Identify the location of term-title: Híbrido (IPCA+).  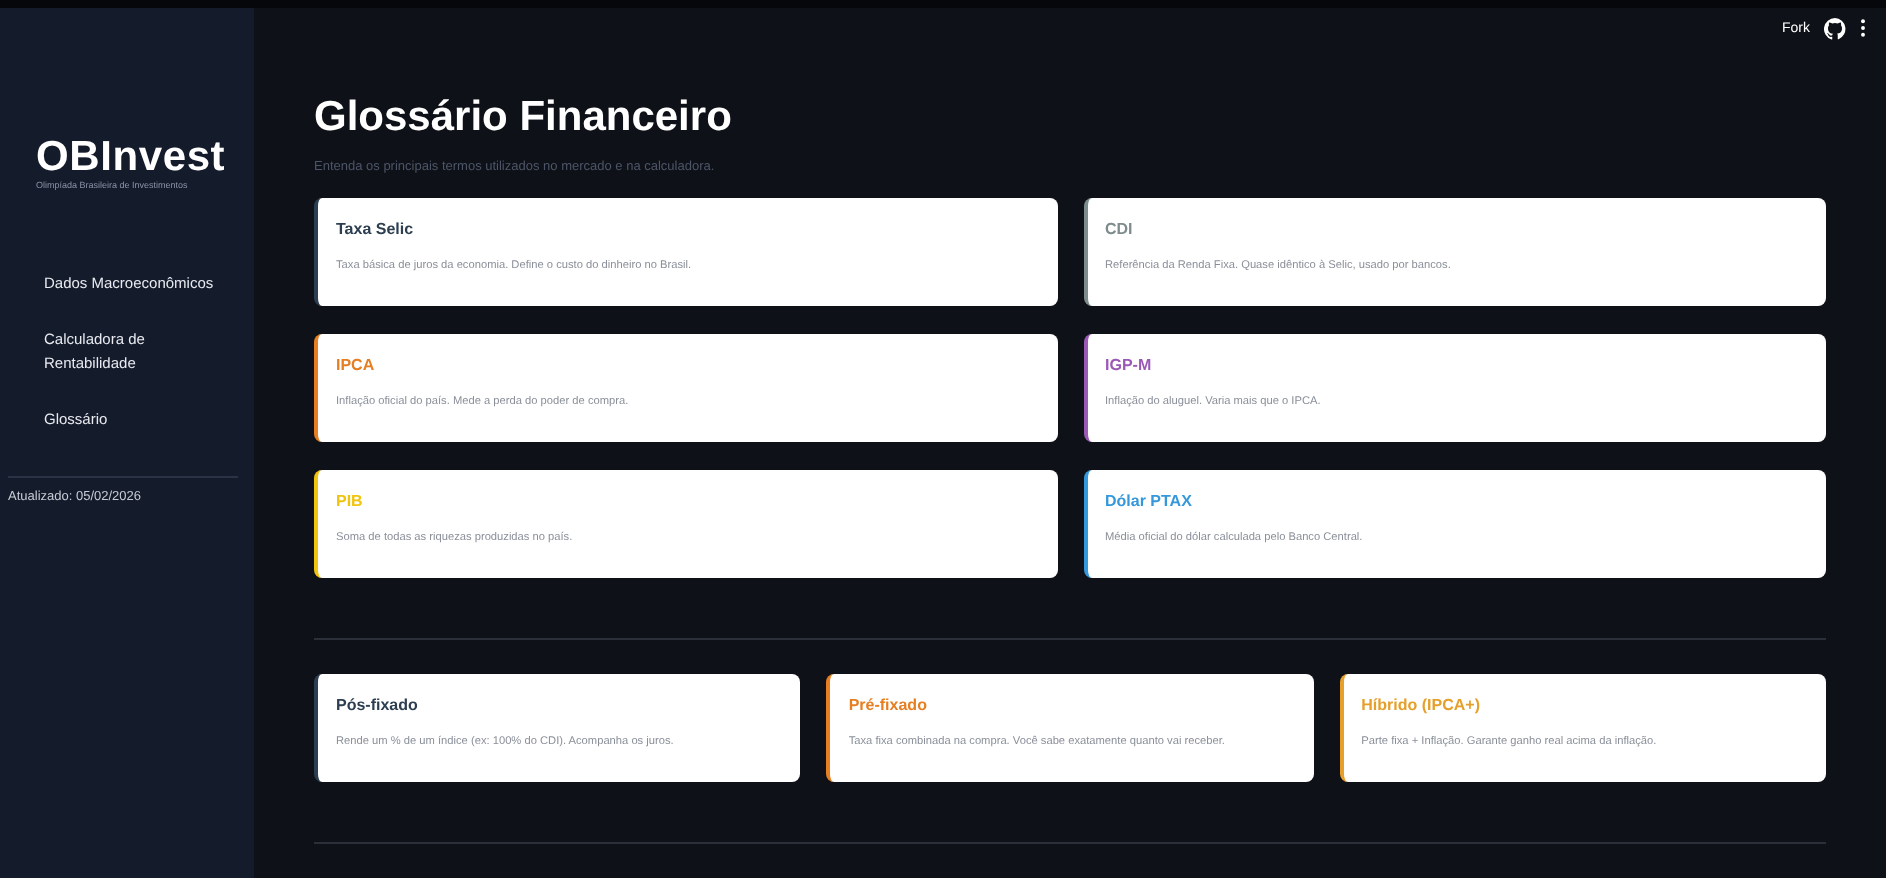
(1421, 706).